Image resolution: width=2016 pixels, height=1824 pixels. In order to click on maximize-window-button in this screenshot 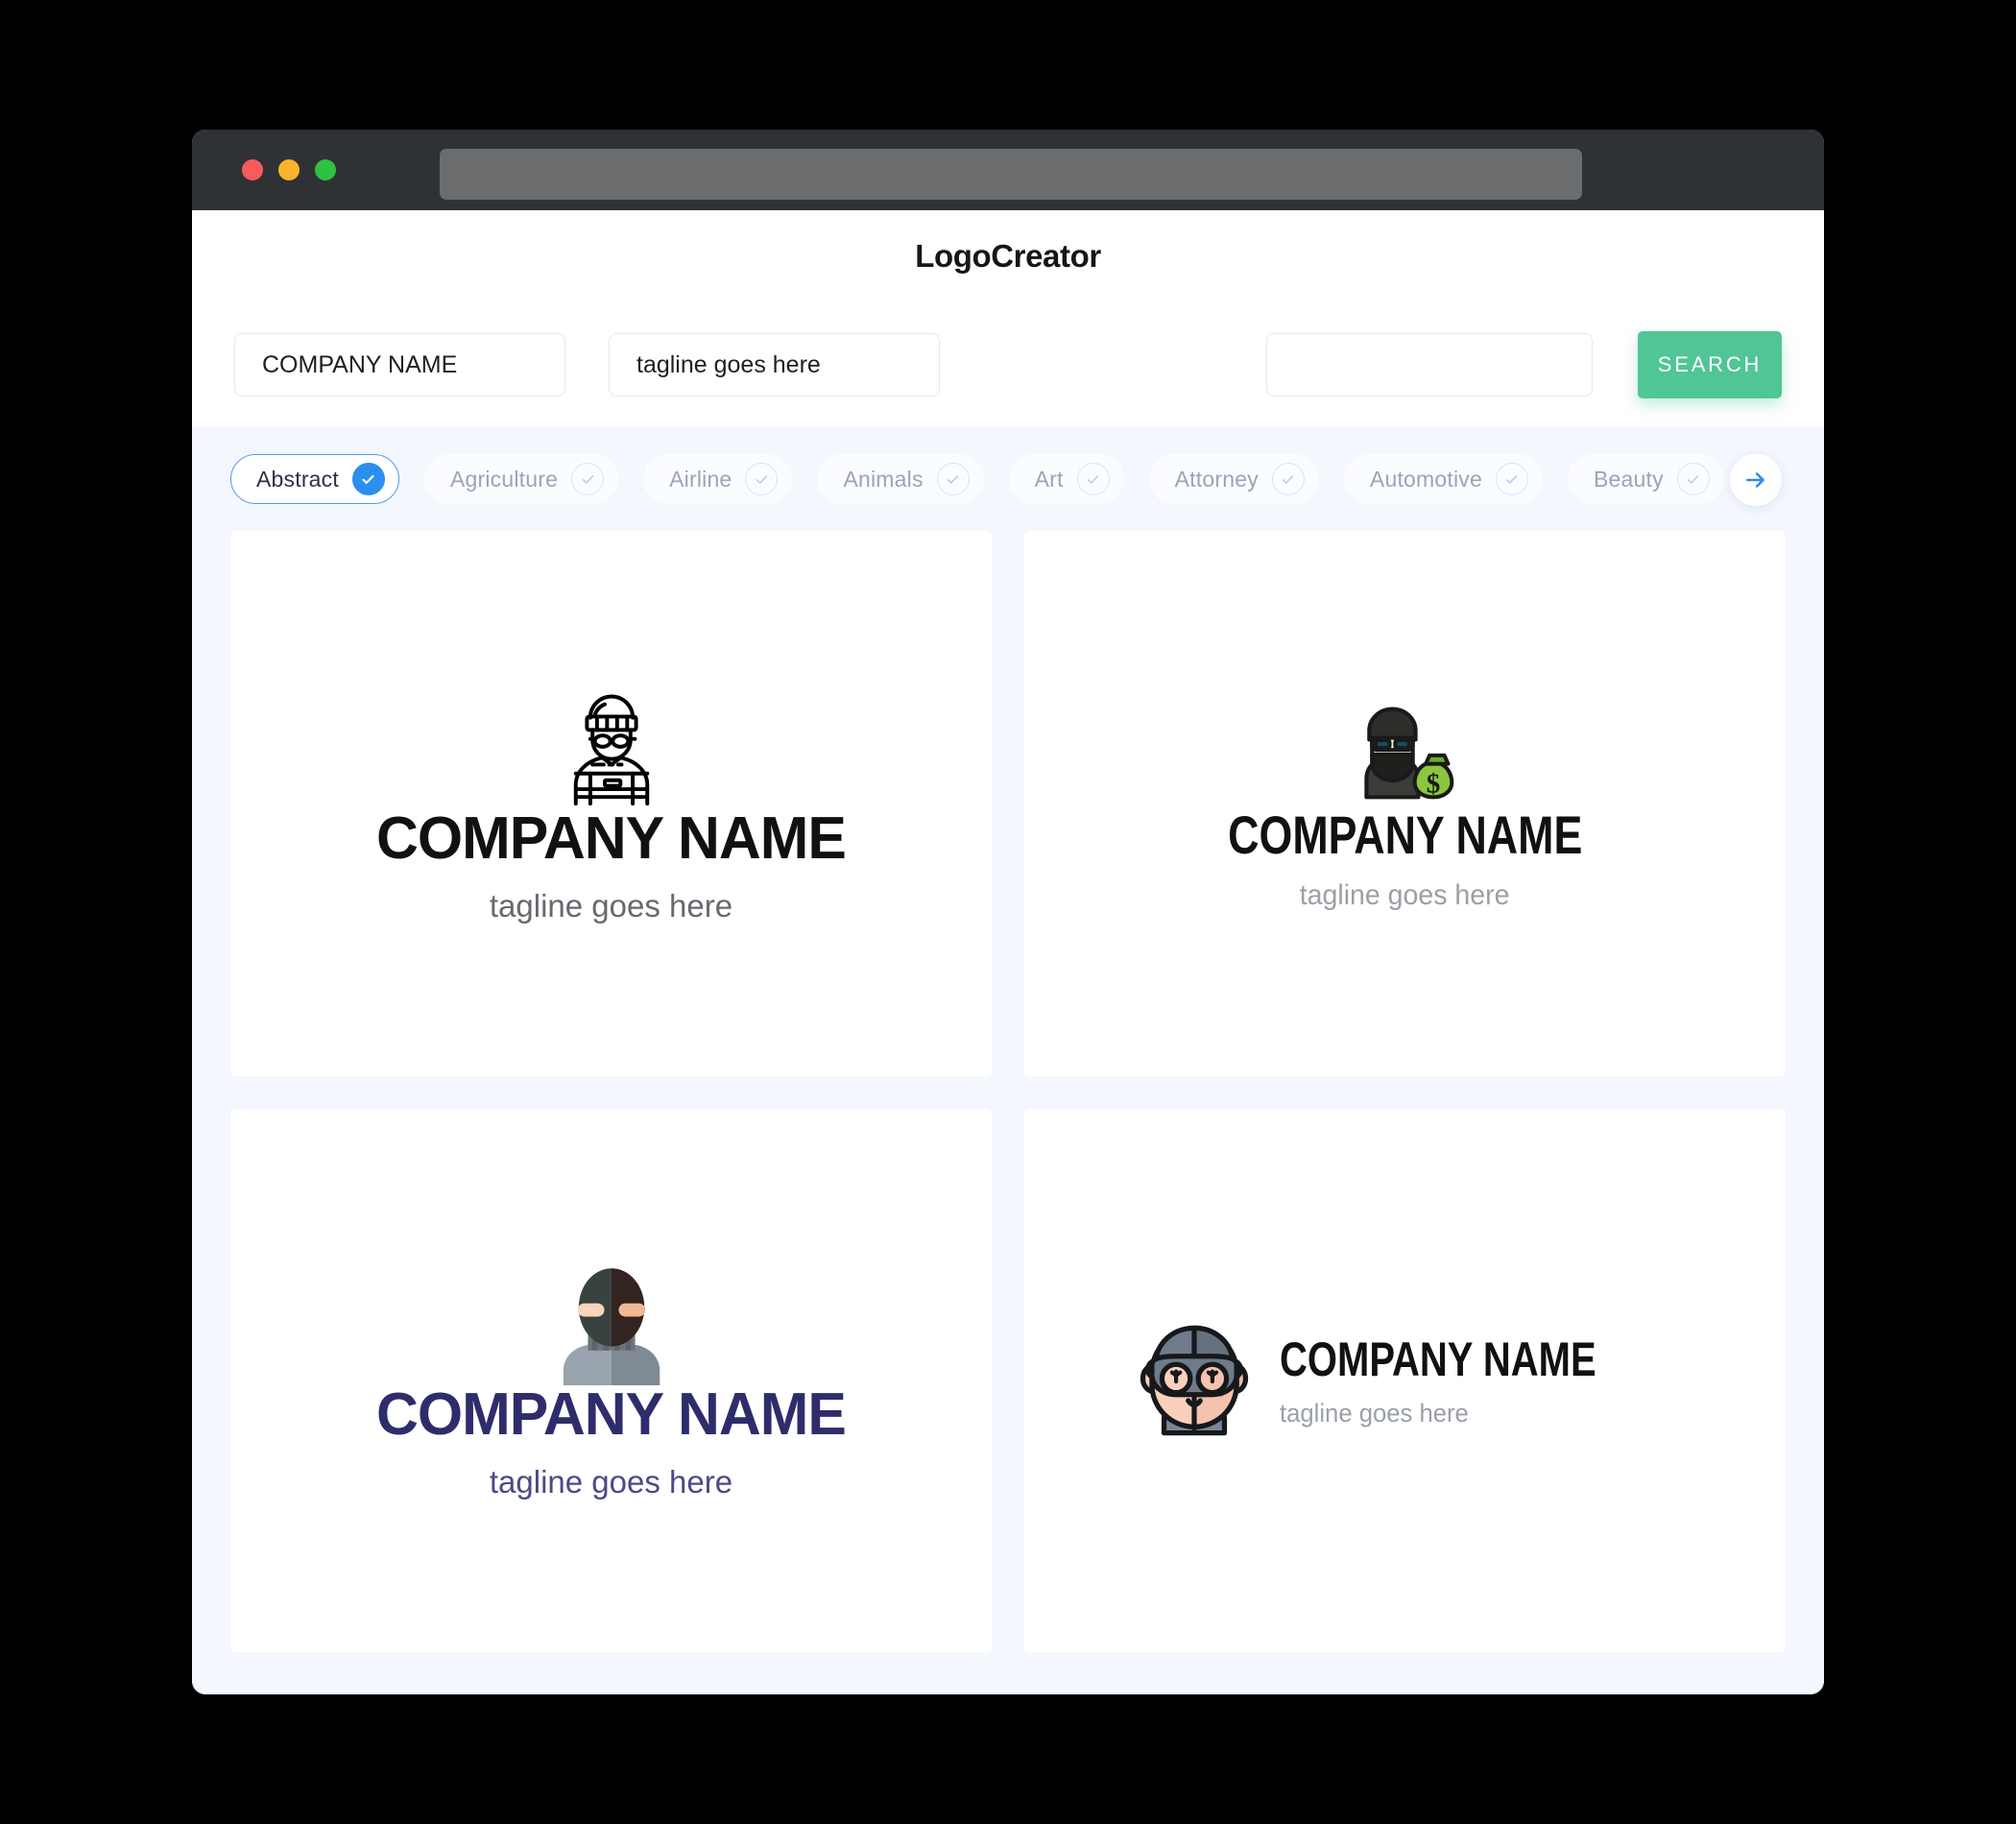, I will do `click(325, 169)`.